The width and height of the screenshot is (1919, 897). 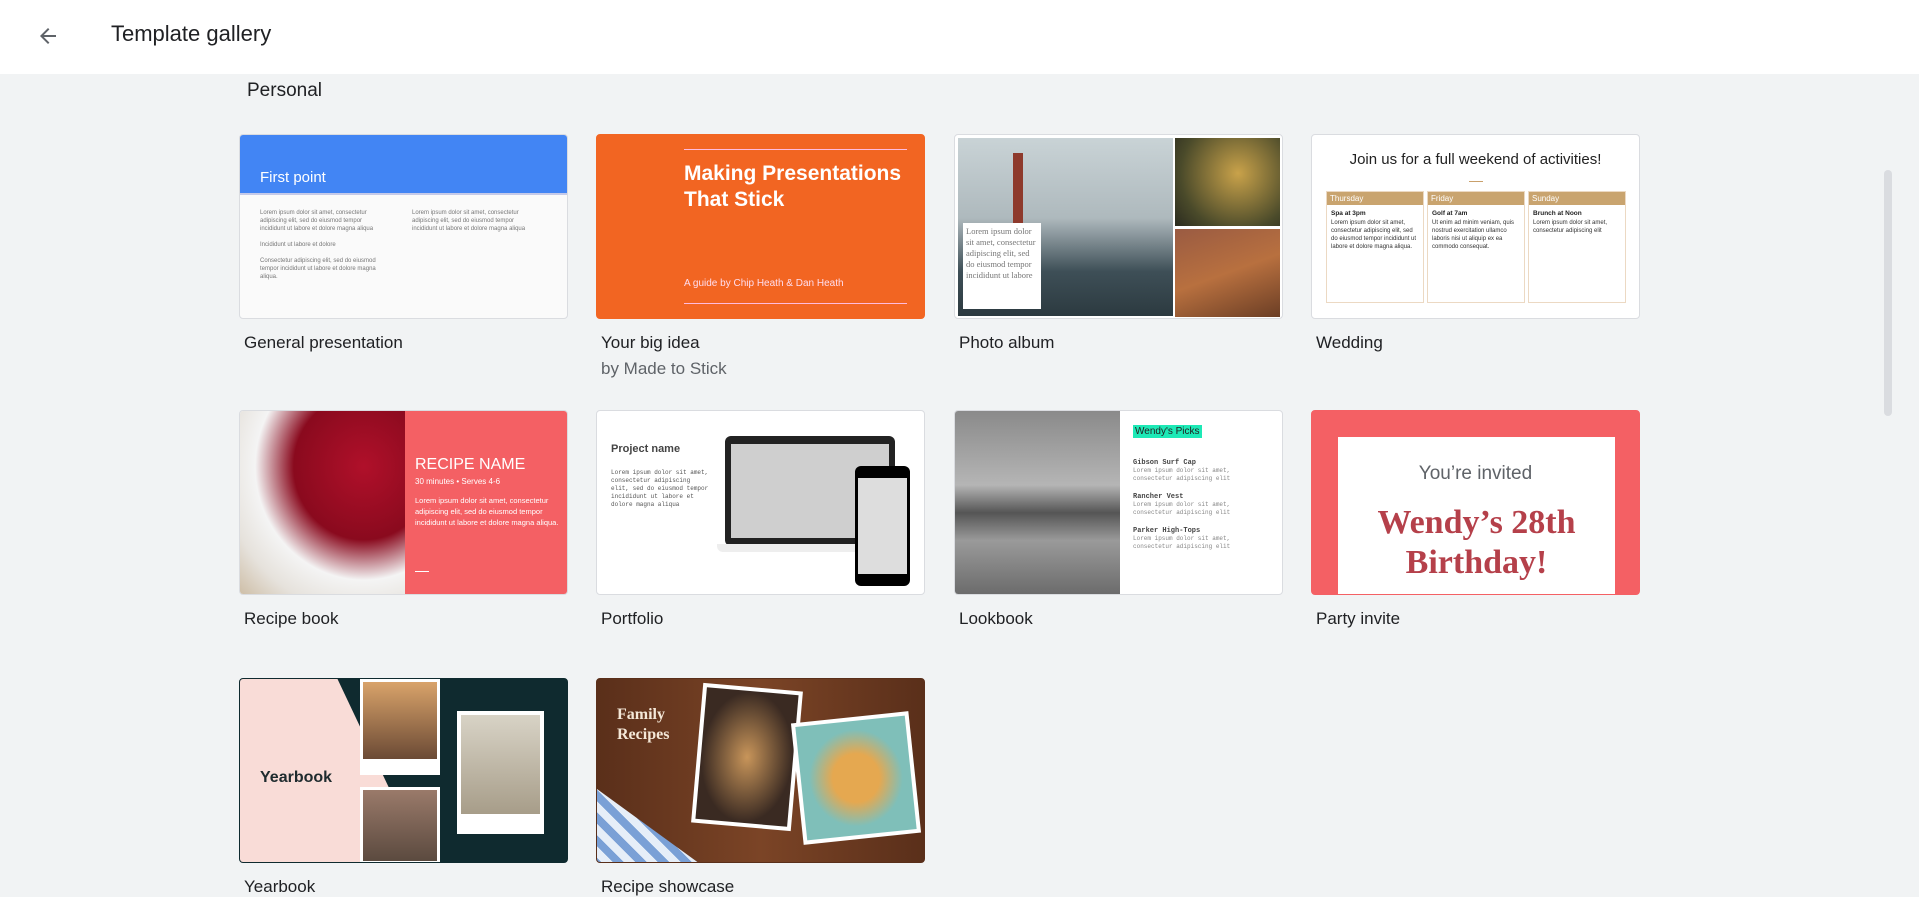 What do you see at coordinates (664, 368) in the screenshot?
I see `template-author: by Made to Stick` at bounding box center [664, 368].